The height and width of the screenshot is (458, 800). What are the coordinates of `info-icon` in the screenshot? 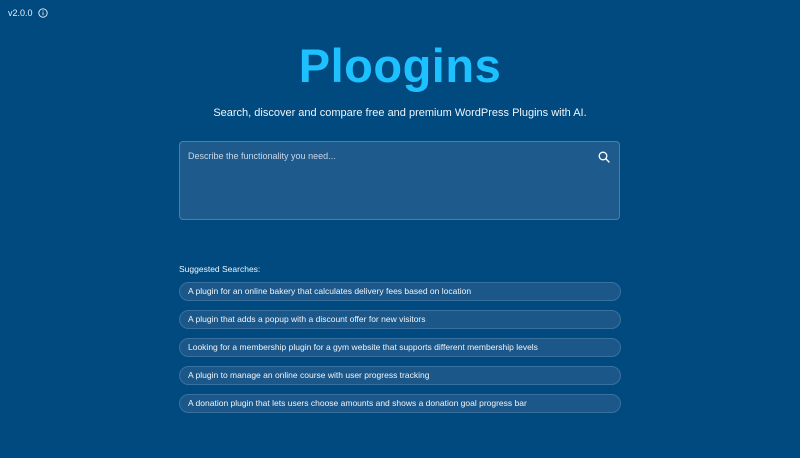 It's located at (42, 13).